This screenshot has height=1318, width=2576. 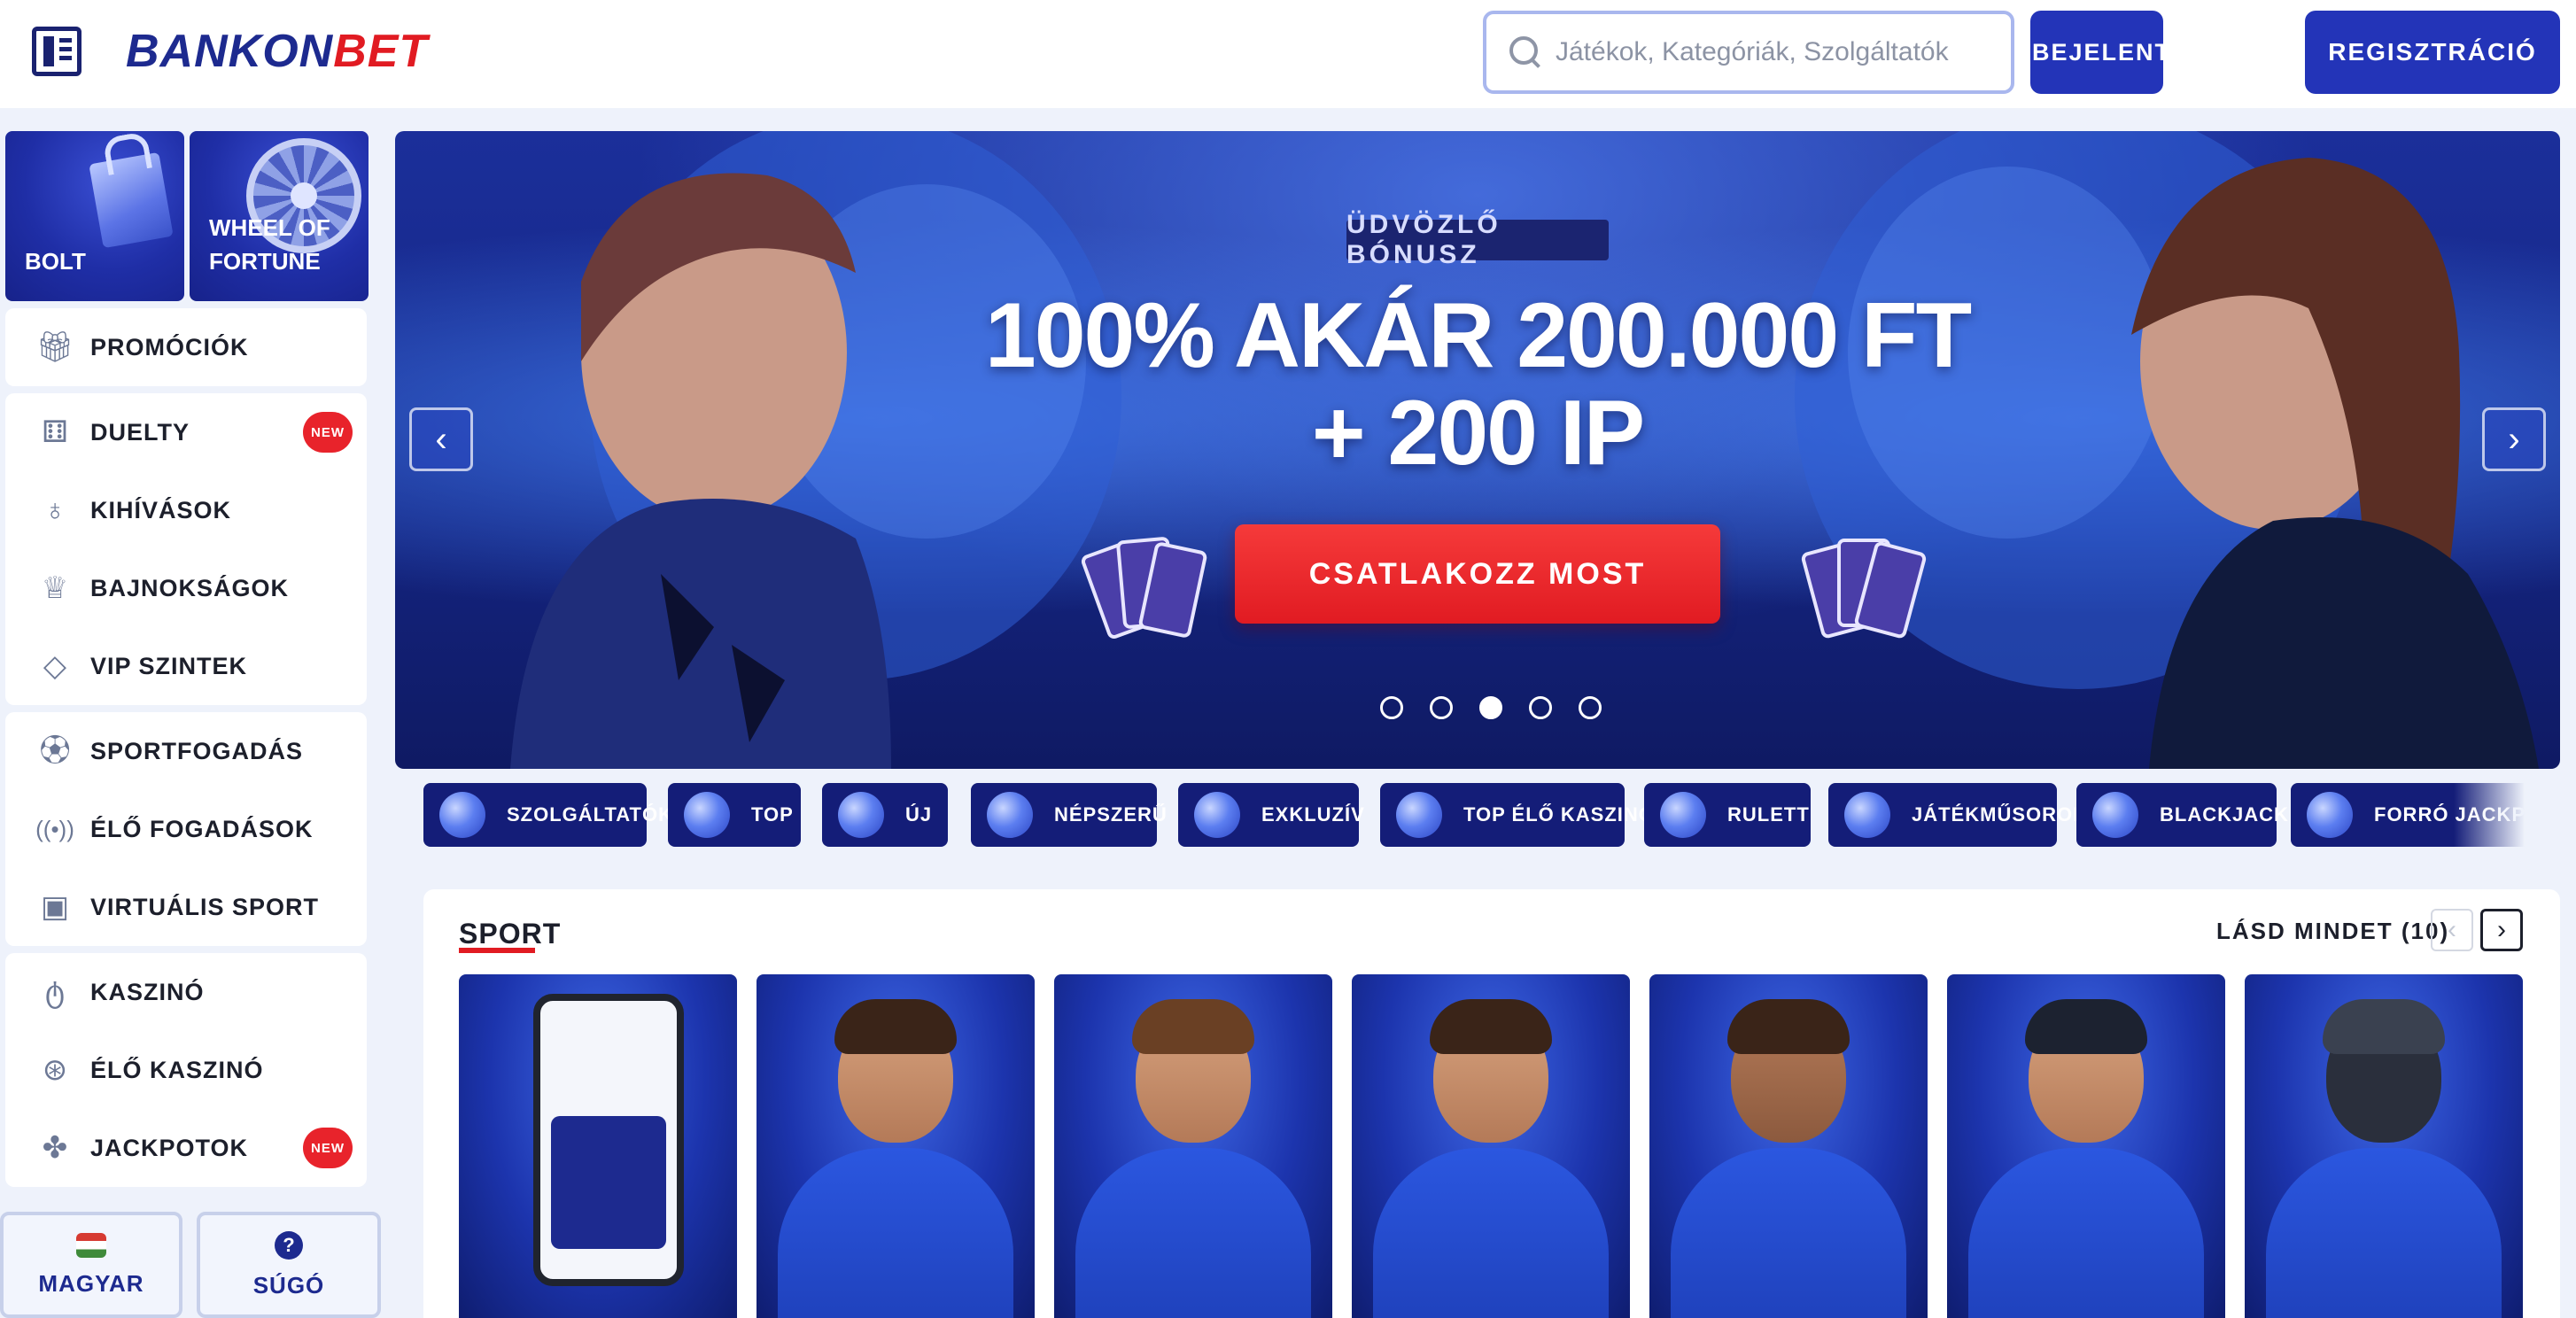 I want to click on sidebar-item-duels: ⚅ DUELTY NEW, so click(x=186, y=432).